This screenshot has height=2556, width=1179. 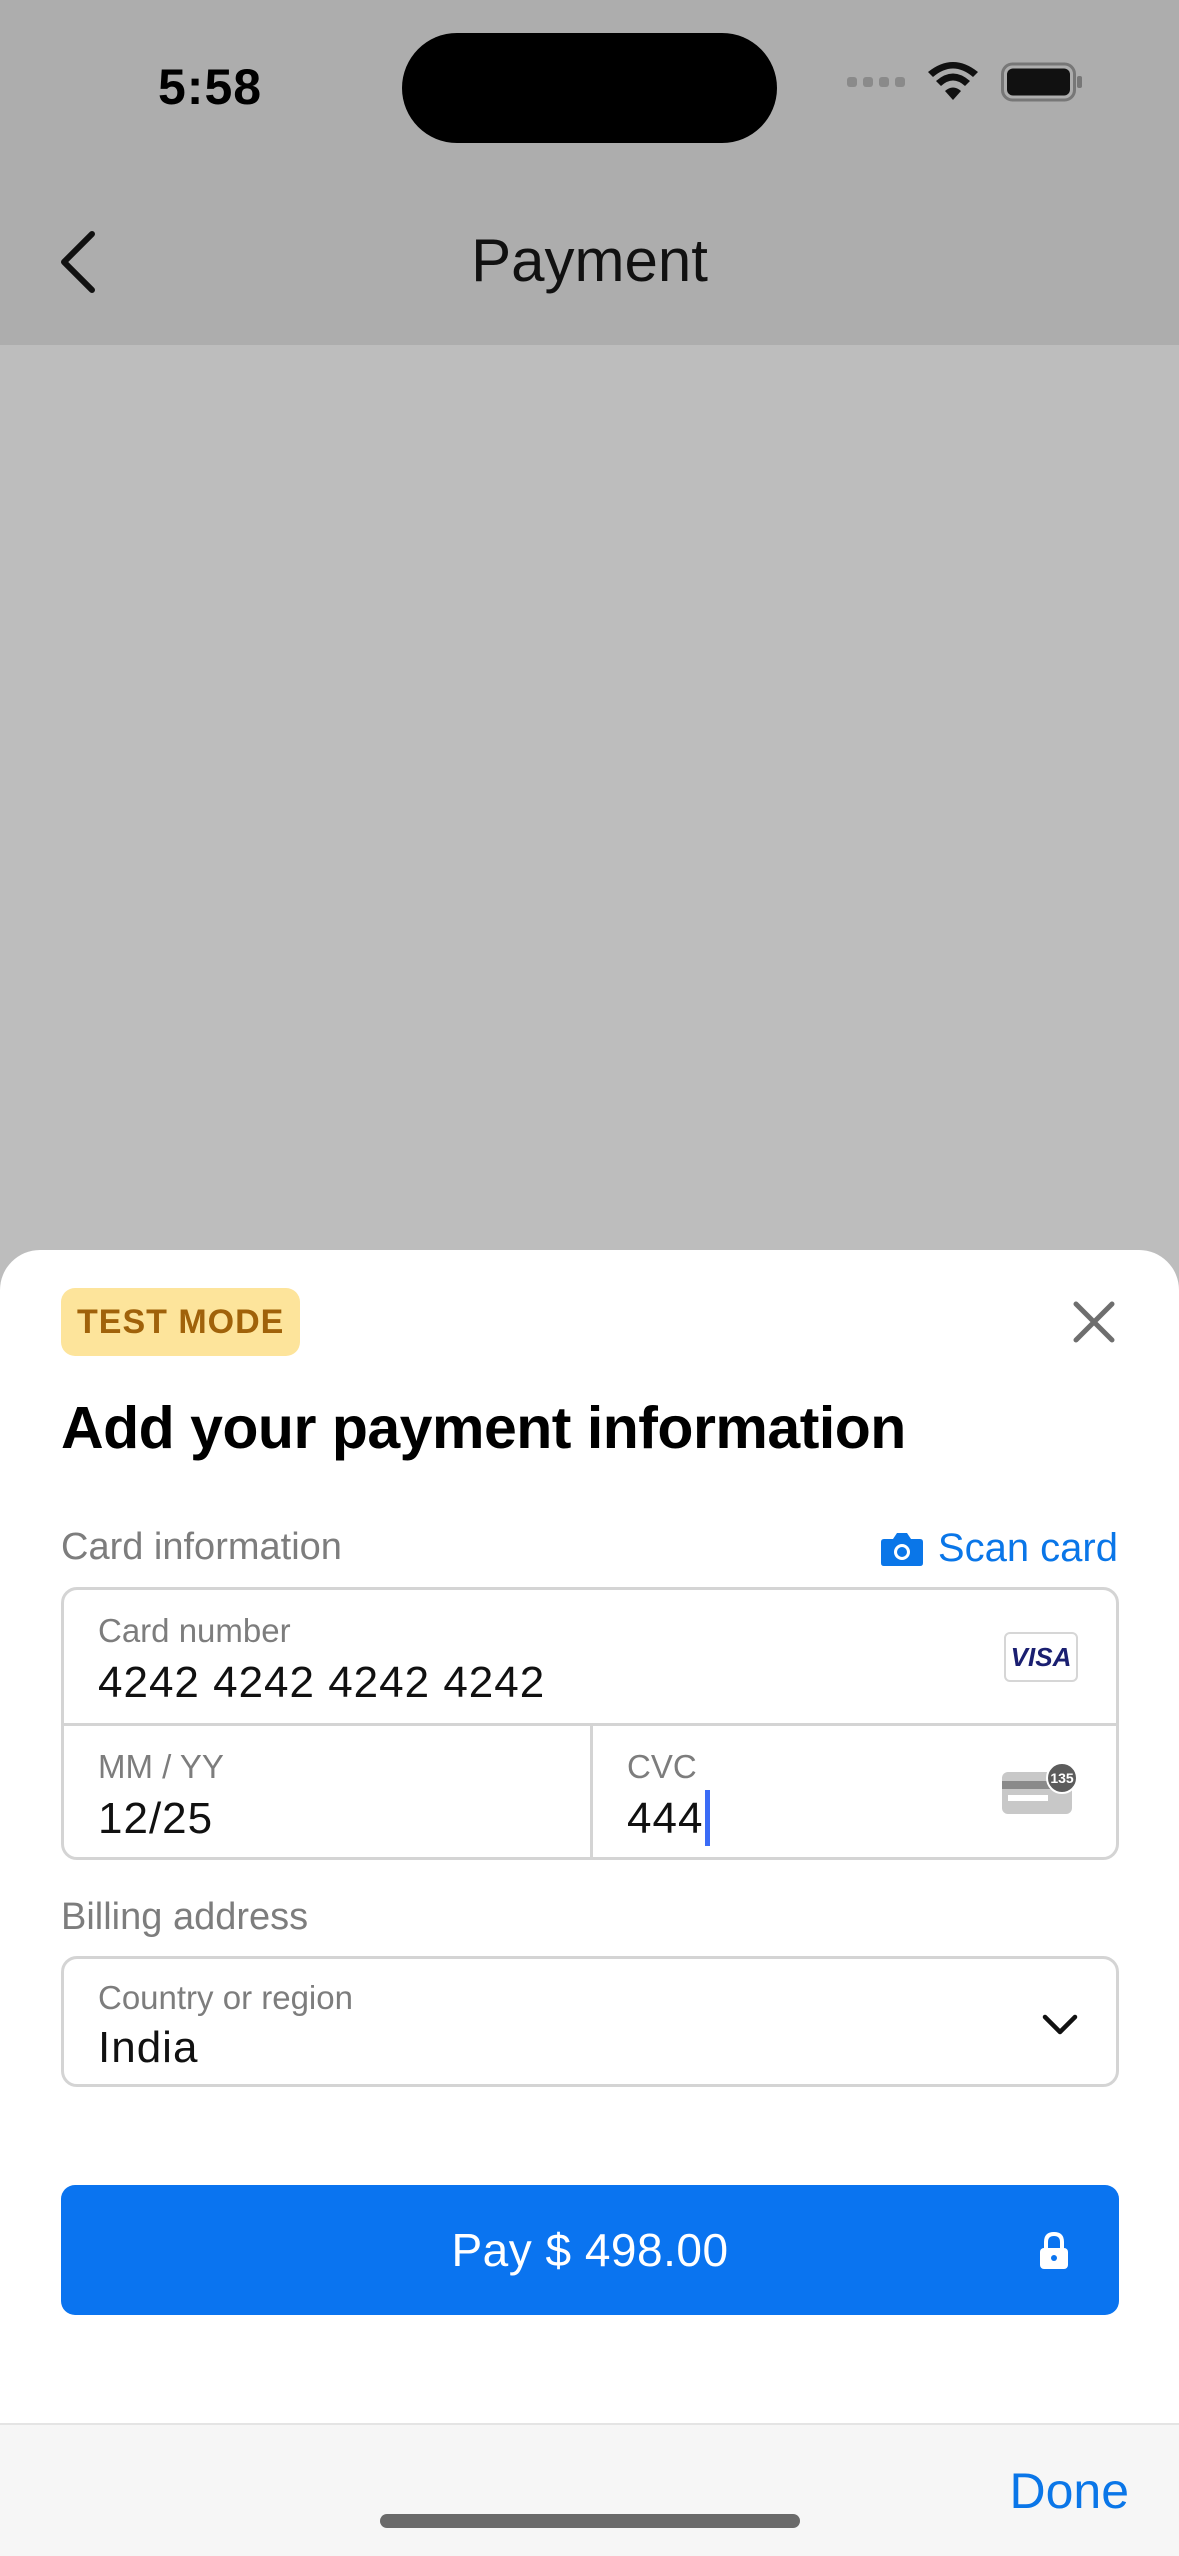 I want to click on scan-card-button: Scan card, so click(x=999, y=1548).